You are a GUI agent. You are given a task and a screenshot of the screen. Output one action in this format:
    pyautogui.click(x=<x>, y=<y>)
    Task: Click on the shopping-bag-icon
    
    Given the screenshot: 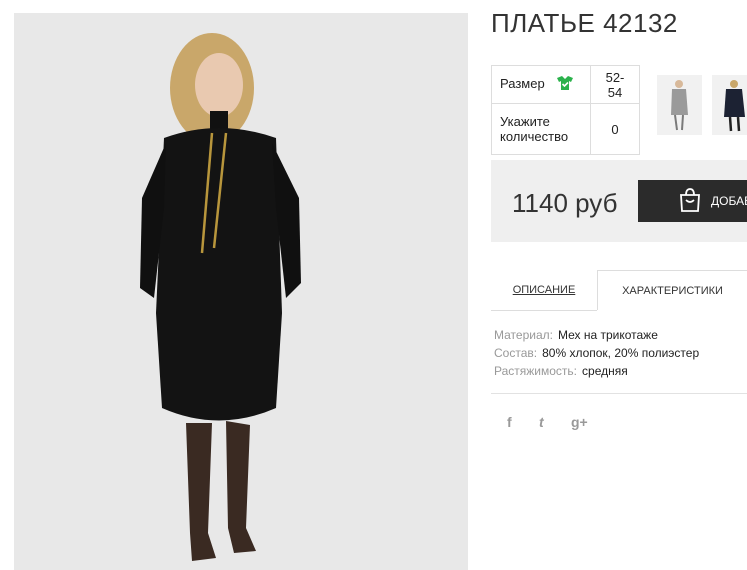 What is the action you would take?
    pyautogui.click(x=690, y=201)
    